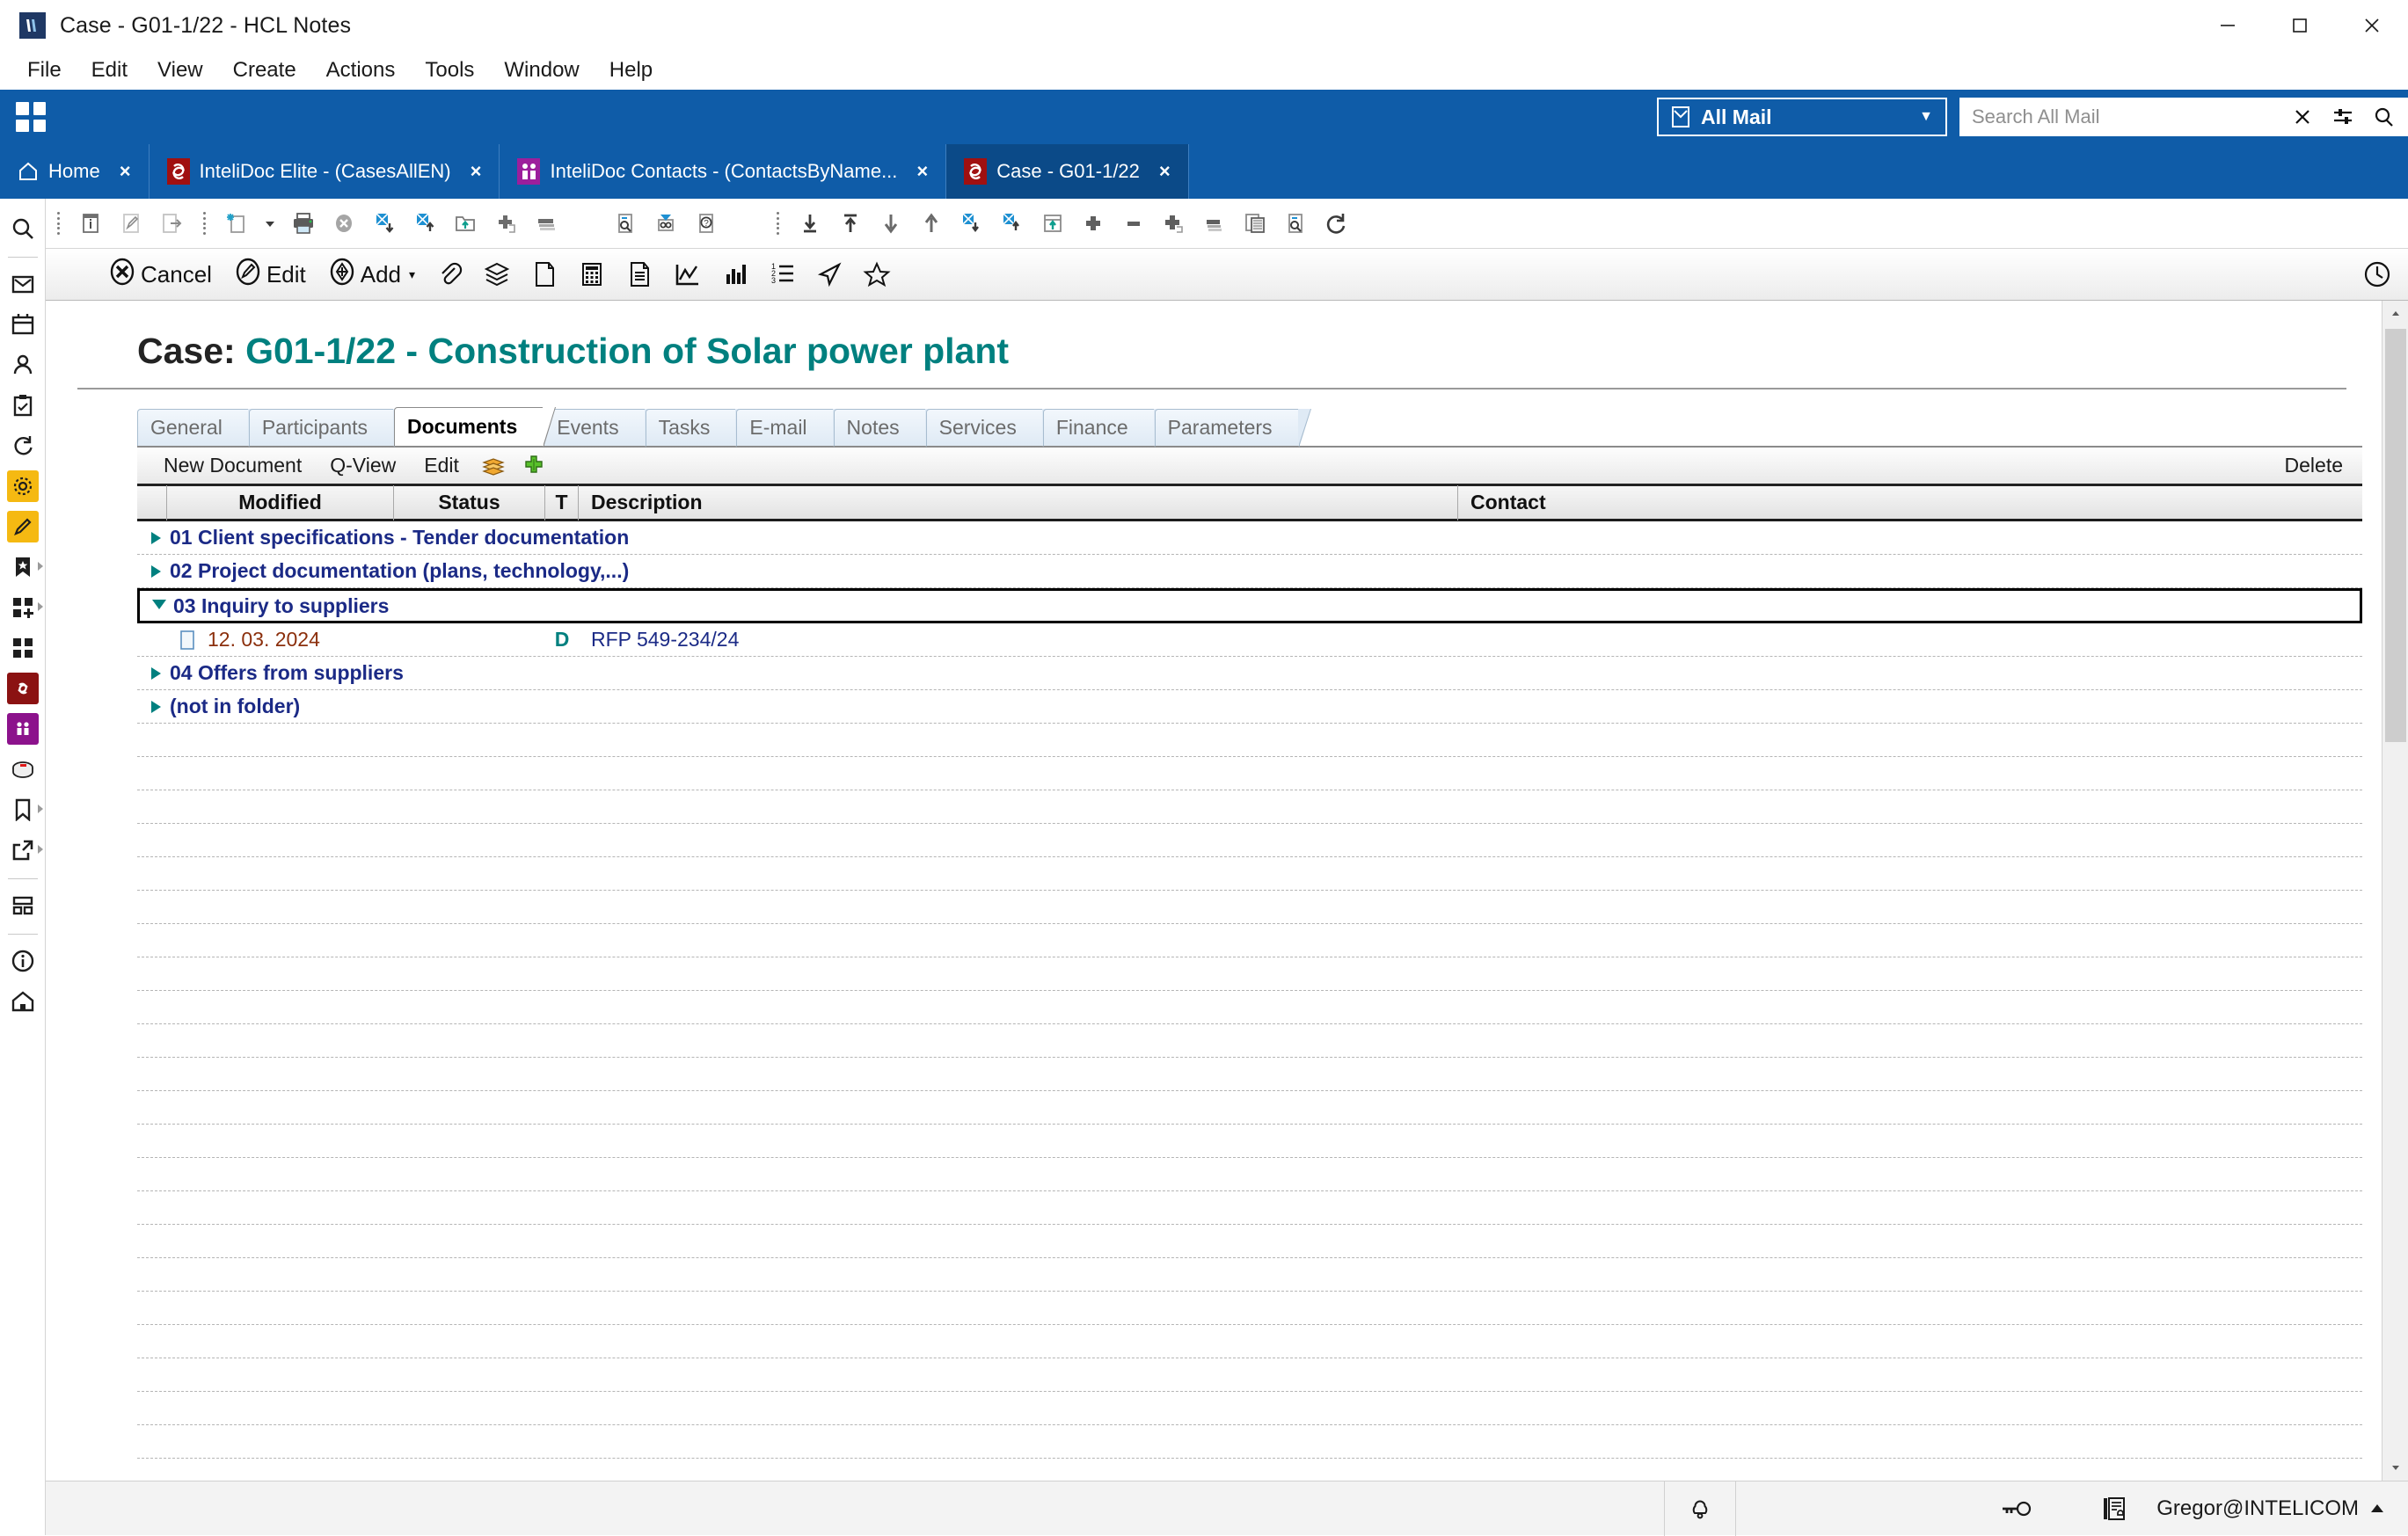 The height and width of the screenshot is (1536, 2408). Describe the element at coordinates (810, 224) in the screenshot. I see `go-to-bottom-icon` at that location.